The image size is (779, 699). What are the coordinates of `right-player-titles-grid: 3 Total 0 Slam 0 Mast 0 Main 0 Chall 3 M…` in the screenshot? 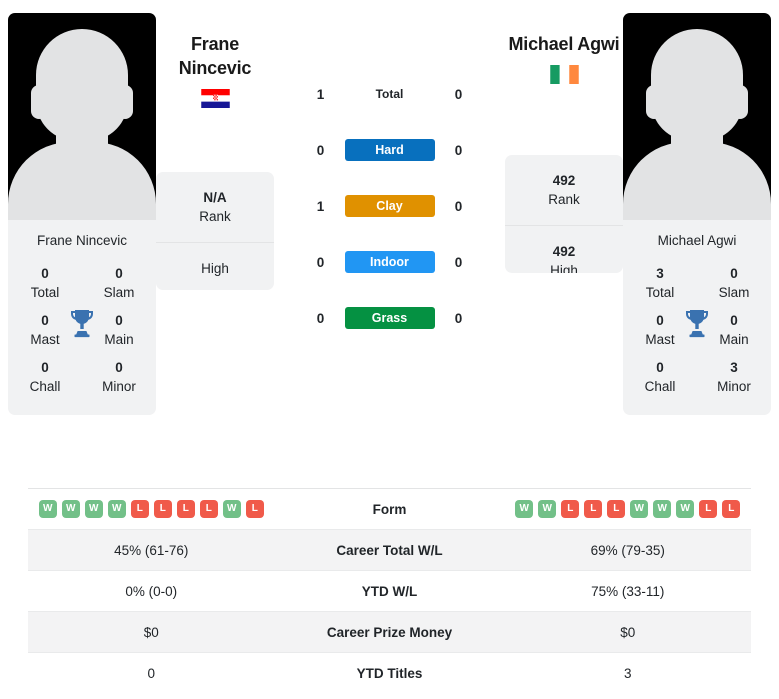 It's located at (697, 337).